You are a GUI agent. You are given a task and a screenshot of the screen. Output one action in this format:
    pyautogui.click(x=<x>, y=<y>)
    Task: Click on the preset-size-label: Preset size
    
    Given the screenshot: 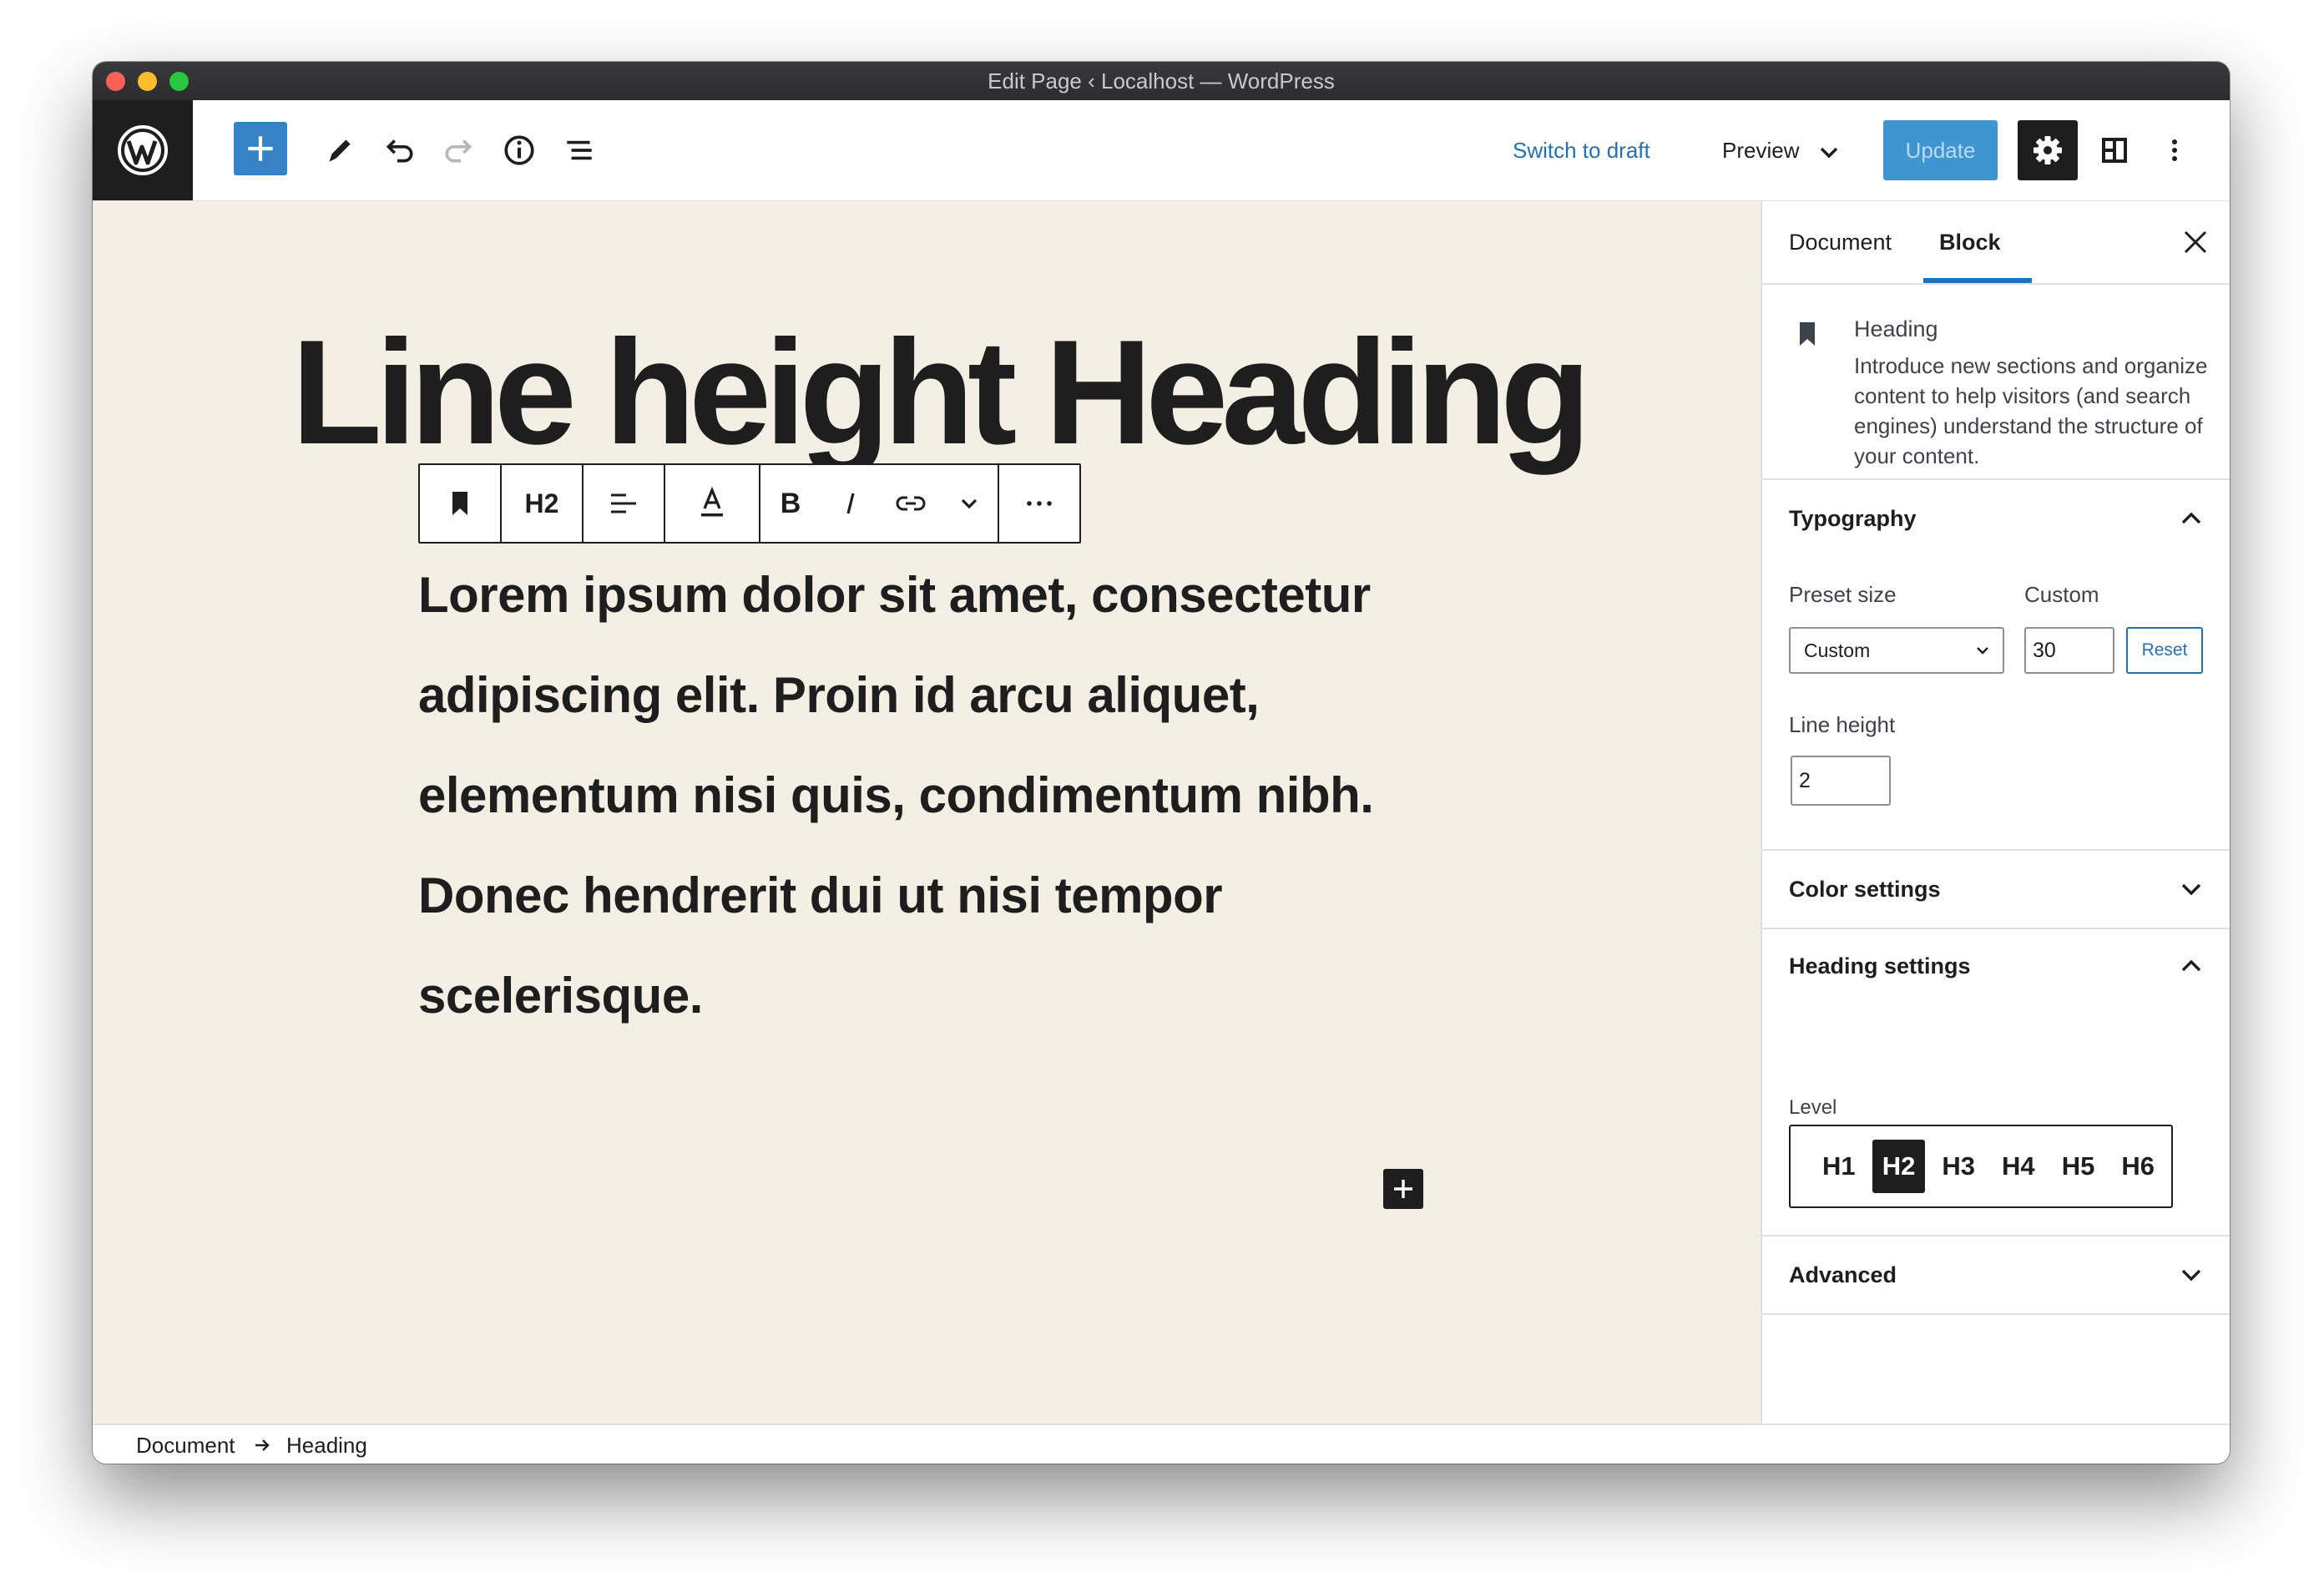 What is the action you would take?
    pyautogui.click(x=1843, y=595)
    